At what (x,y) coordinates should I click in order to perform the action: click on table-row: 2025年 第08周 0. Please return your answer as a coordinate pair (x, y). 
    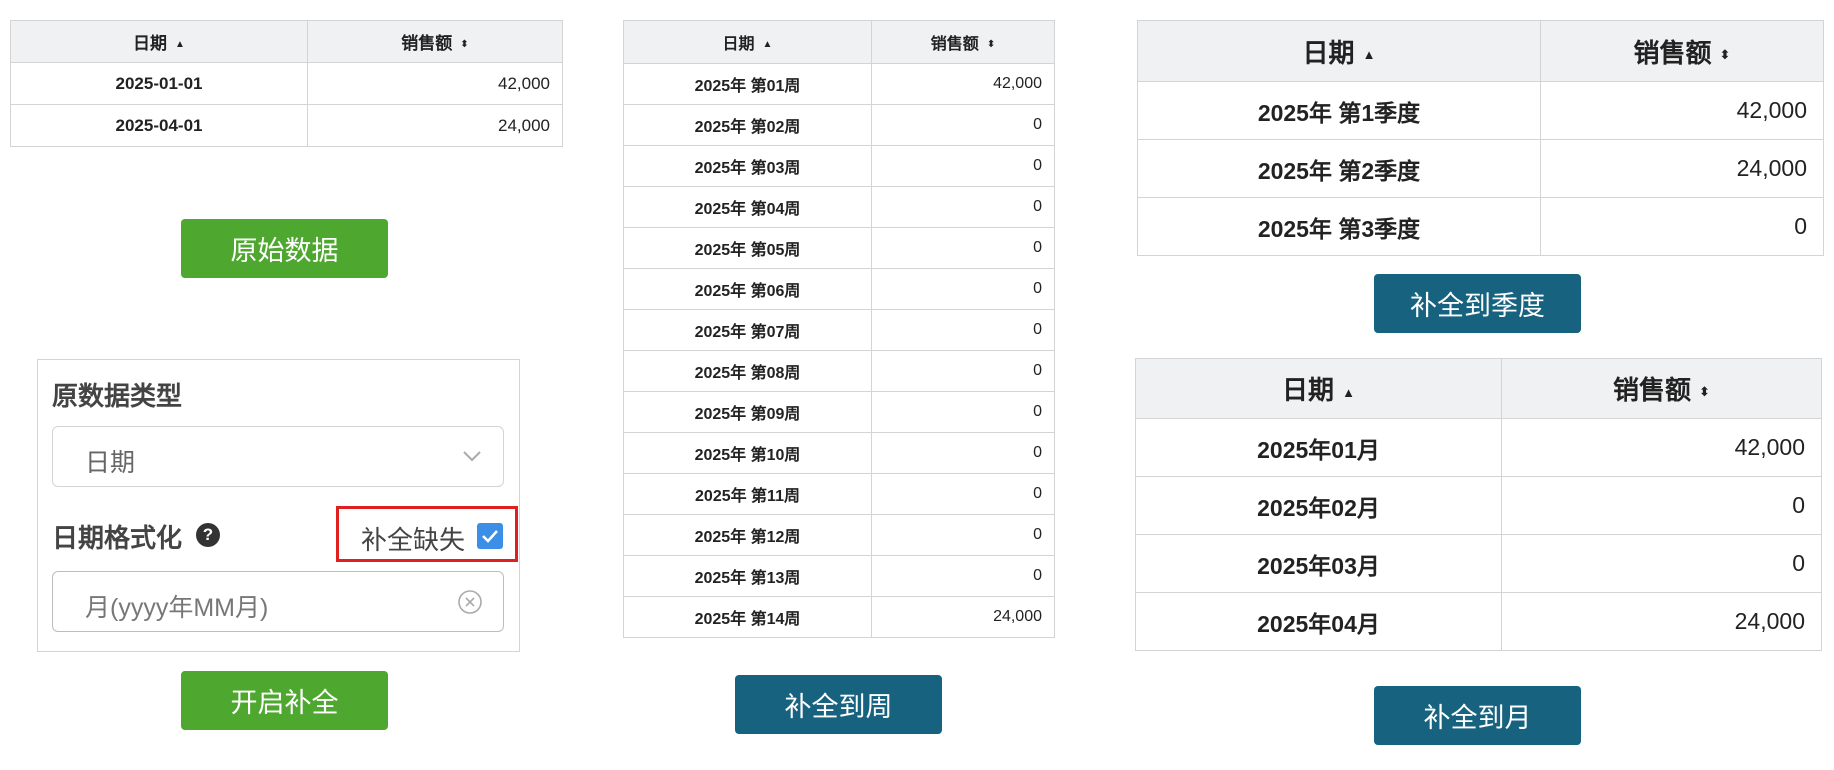
    Looking at the image, I should click on (839, 371).